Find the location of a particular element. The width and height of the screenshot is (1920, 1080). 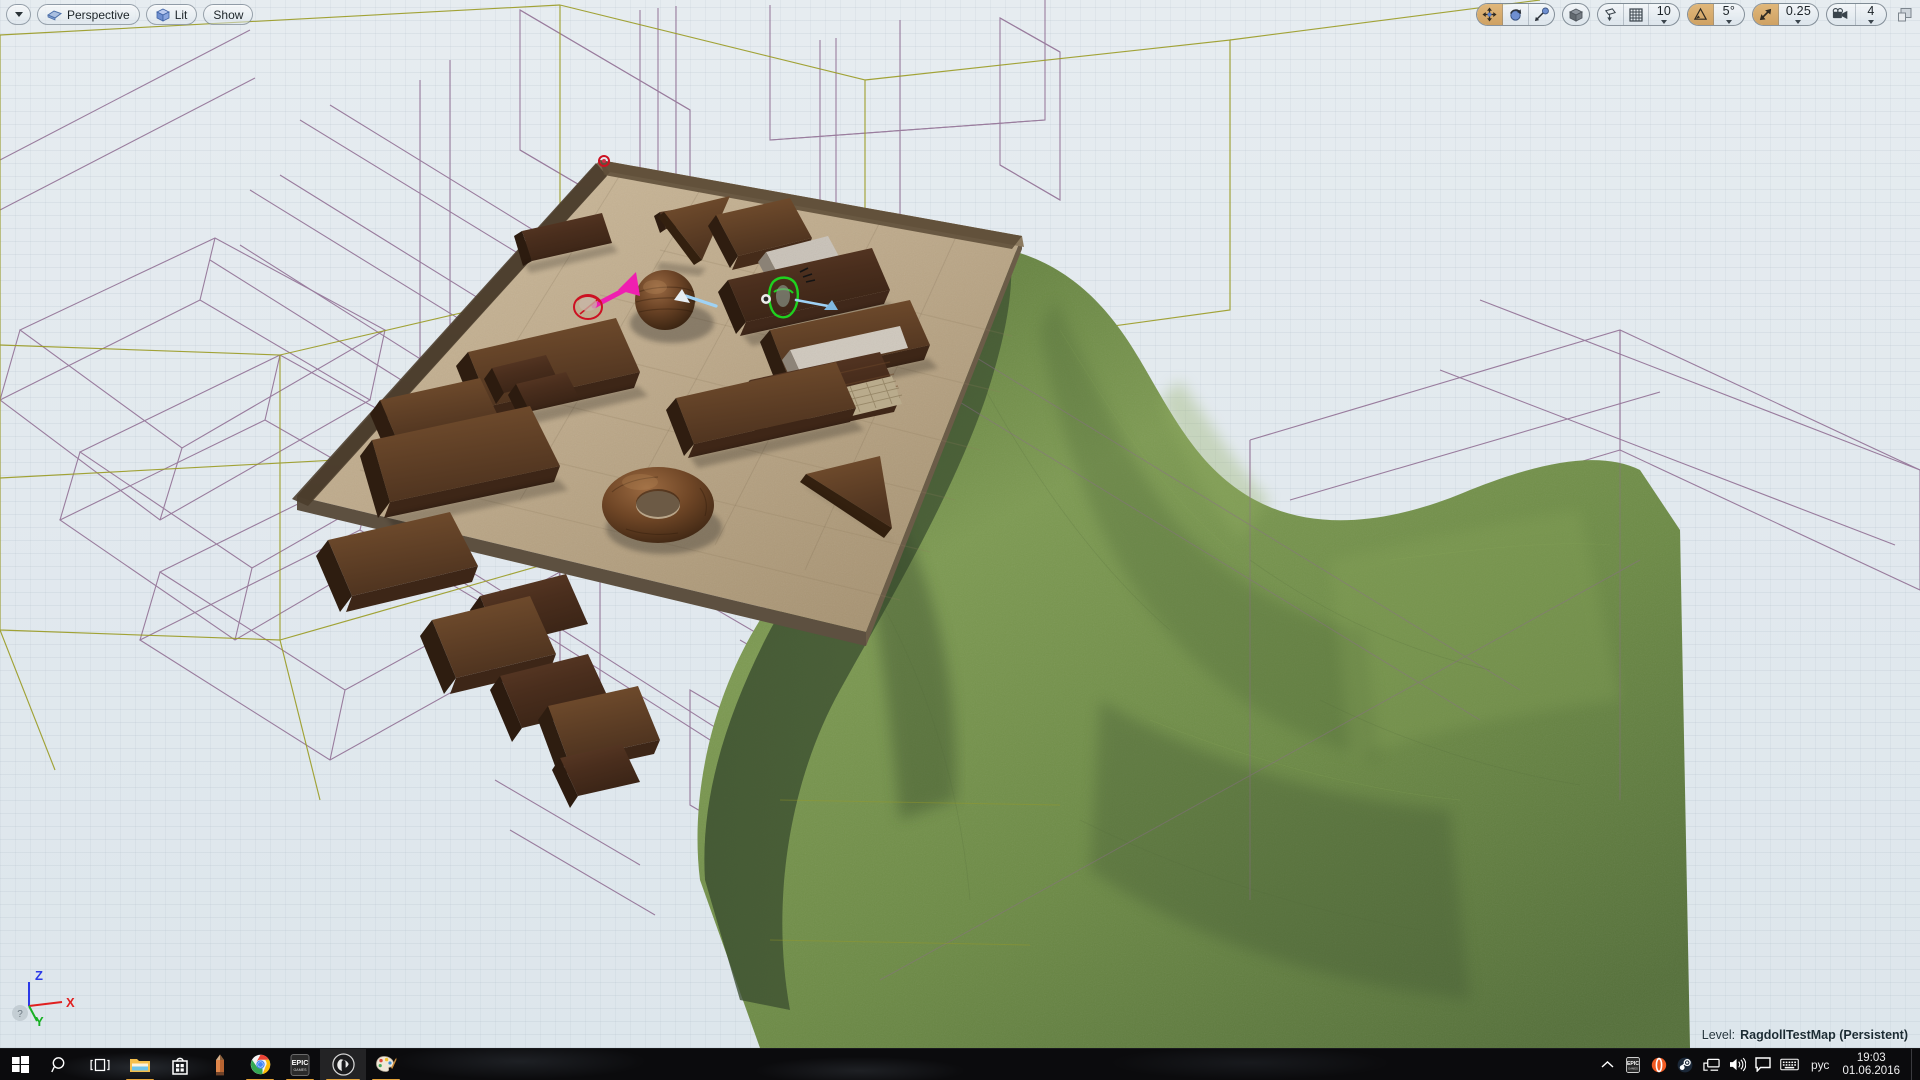

tray-steam is located at coordinates (1685, 1064).